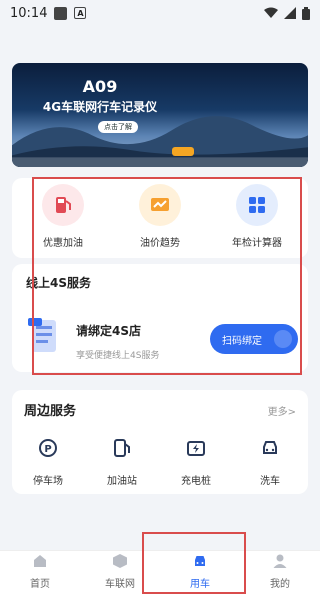 The width and height of the screenshot is (320, 601). Describe the element at coordinates (120, 561) in the screenshot. I see `cube-icon` at that location.